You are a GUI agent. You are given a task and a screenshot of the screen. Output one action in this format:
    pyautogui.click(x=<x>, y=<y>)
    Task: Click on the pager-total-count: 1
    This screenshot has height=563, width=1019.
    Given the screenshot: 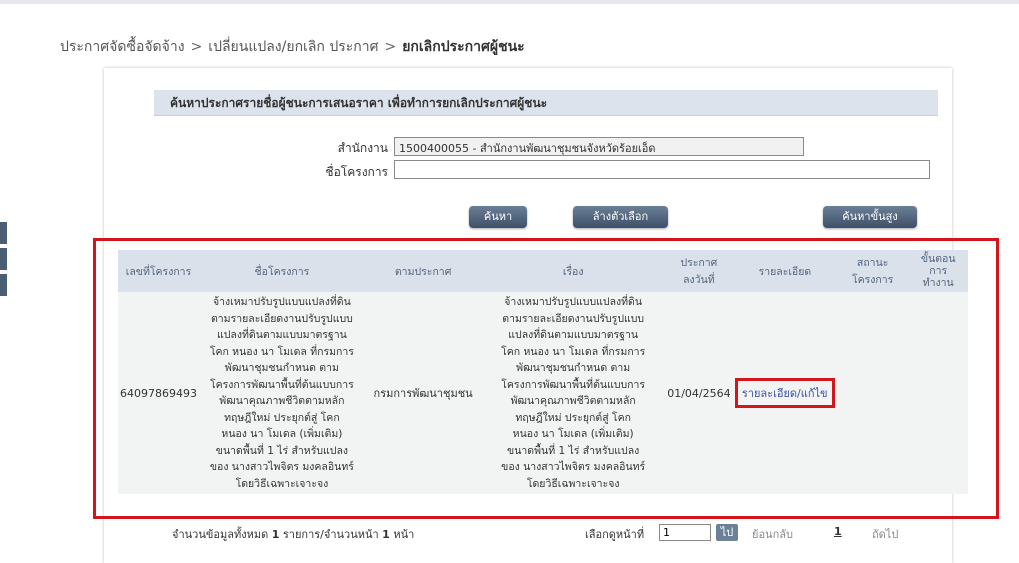 What is the action you would take?
    pyautogui.click(x=275, y=534)
    